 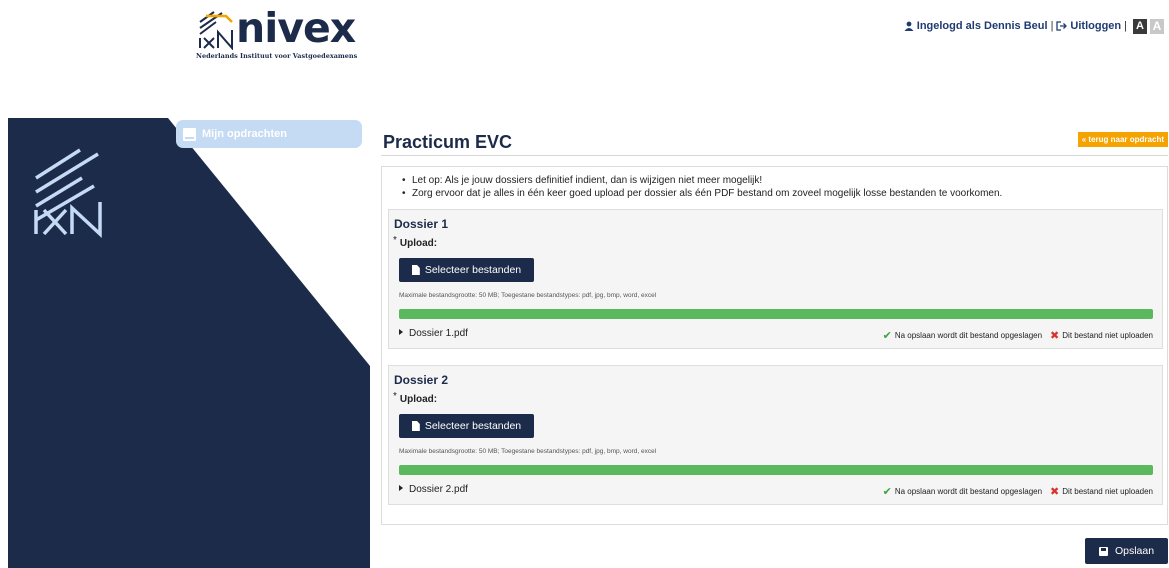 I want to click on file-name: Dossier 2.pdf, so click(x=438, y=489).